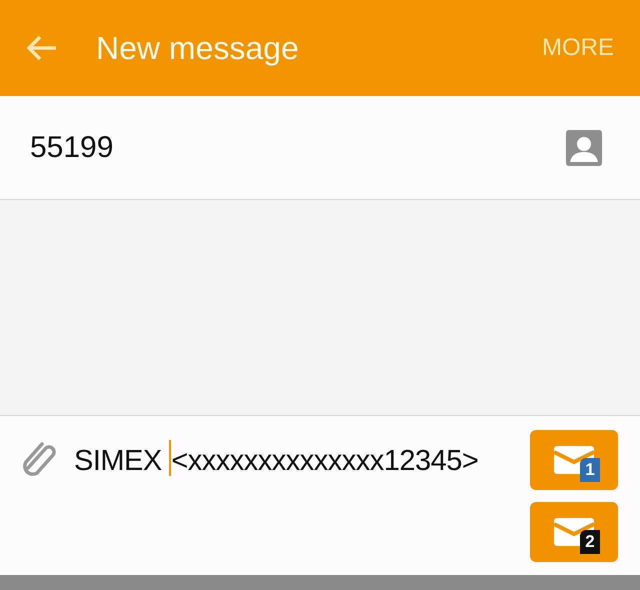 This screenshot has height=590, width=640. Describe the element at coordinates (42, 48) in the screenshot. I see `back-arrow-icon` at that location.